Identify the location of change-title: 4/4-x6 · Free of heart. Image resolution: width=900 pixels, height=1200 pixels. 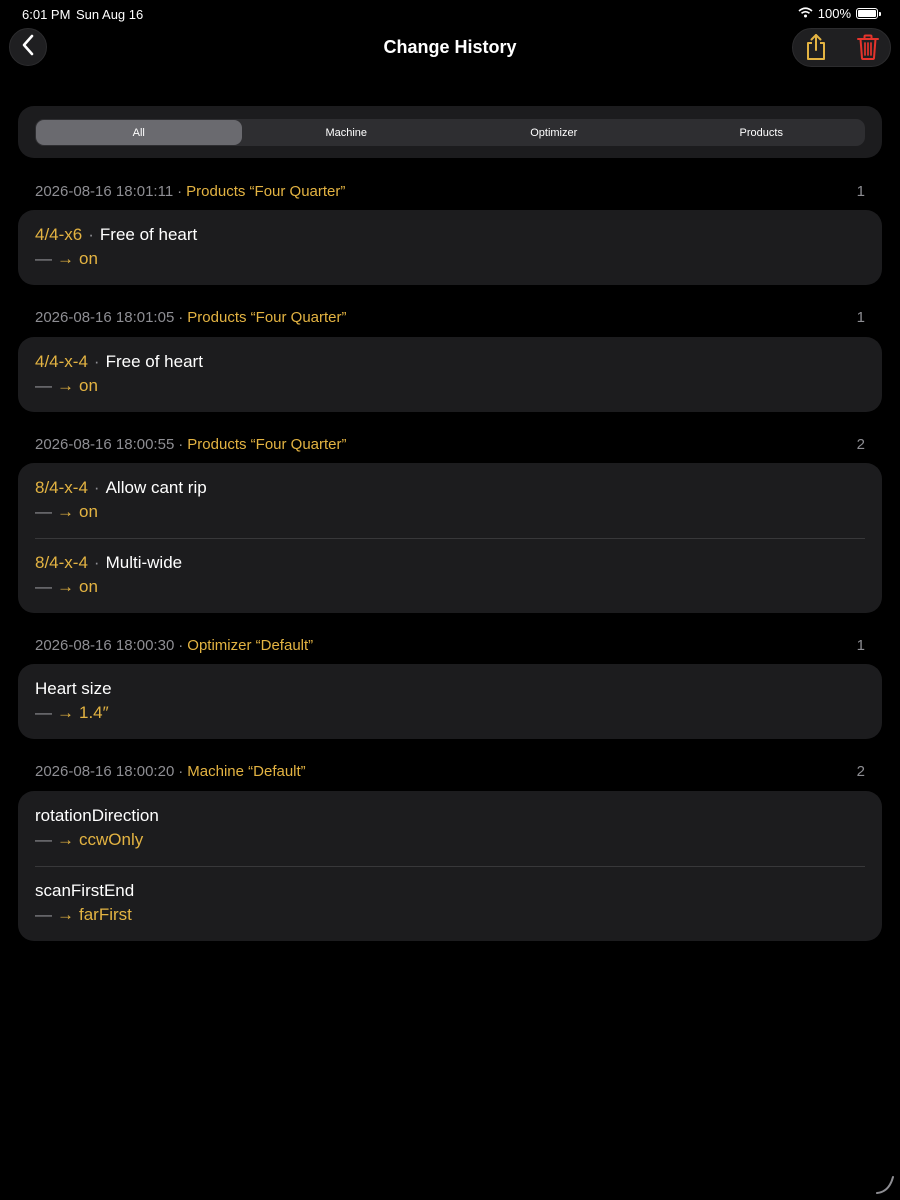
(116, 235).